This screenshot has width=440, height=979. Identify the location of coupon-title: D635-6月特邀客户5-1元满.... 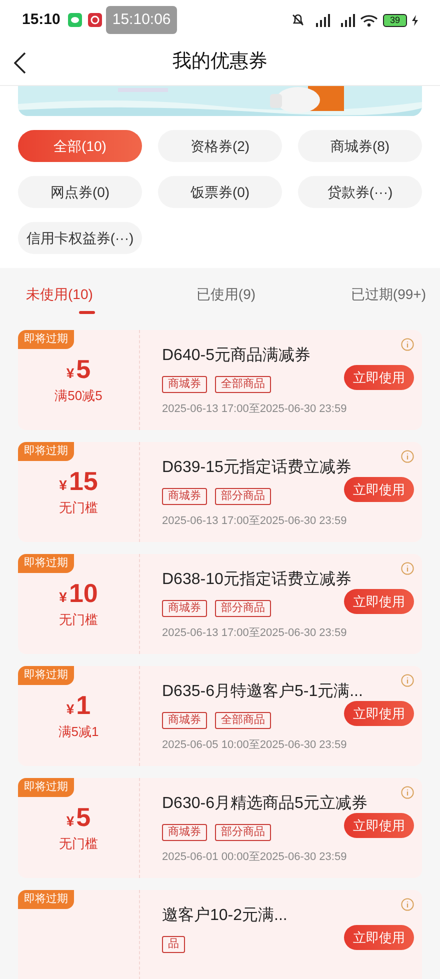
(262, 692).